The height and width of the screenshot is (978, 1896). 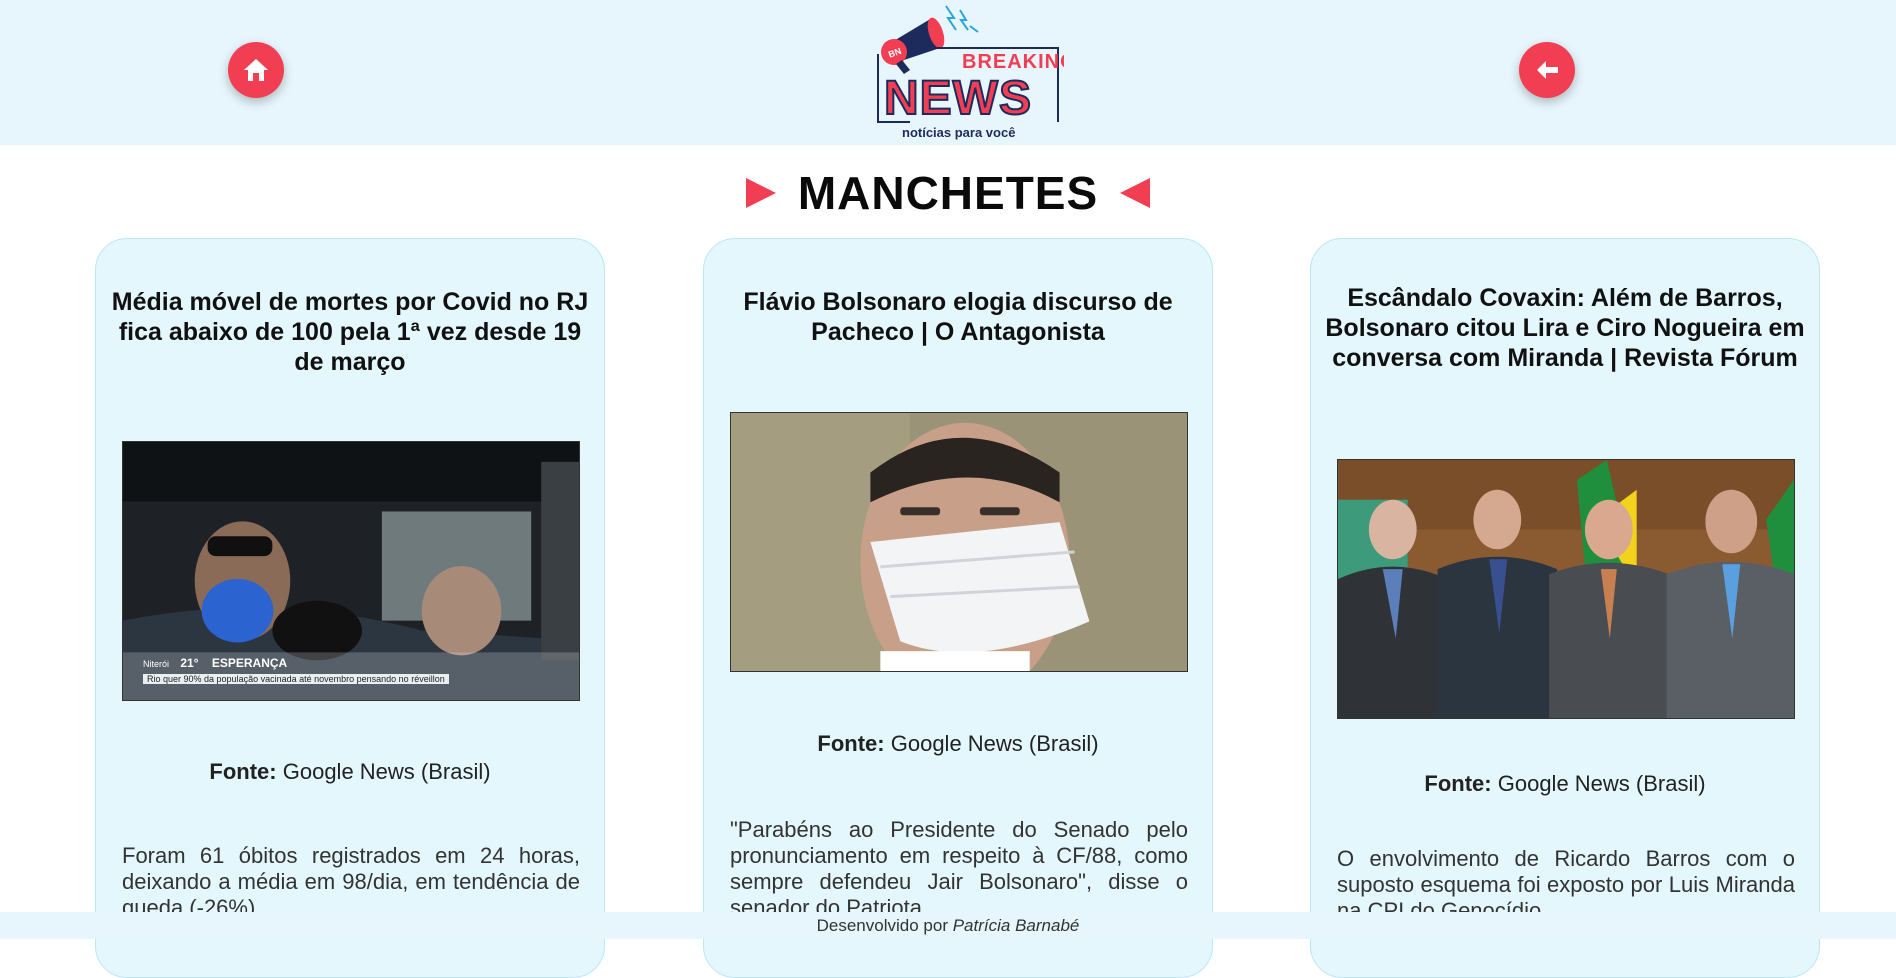 I want to click on megaphone-icon, so click(x=913, y=45).